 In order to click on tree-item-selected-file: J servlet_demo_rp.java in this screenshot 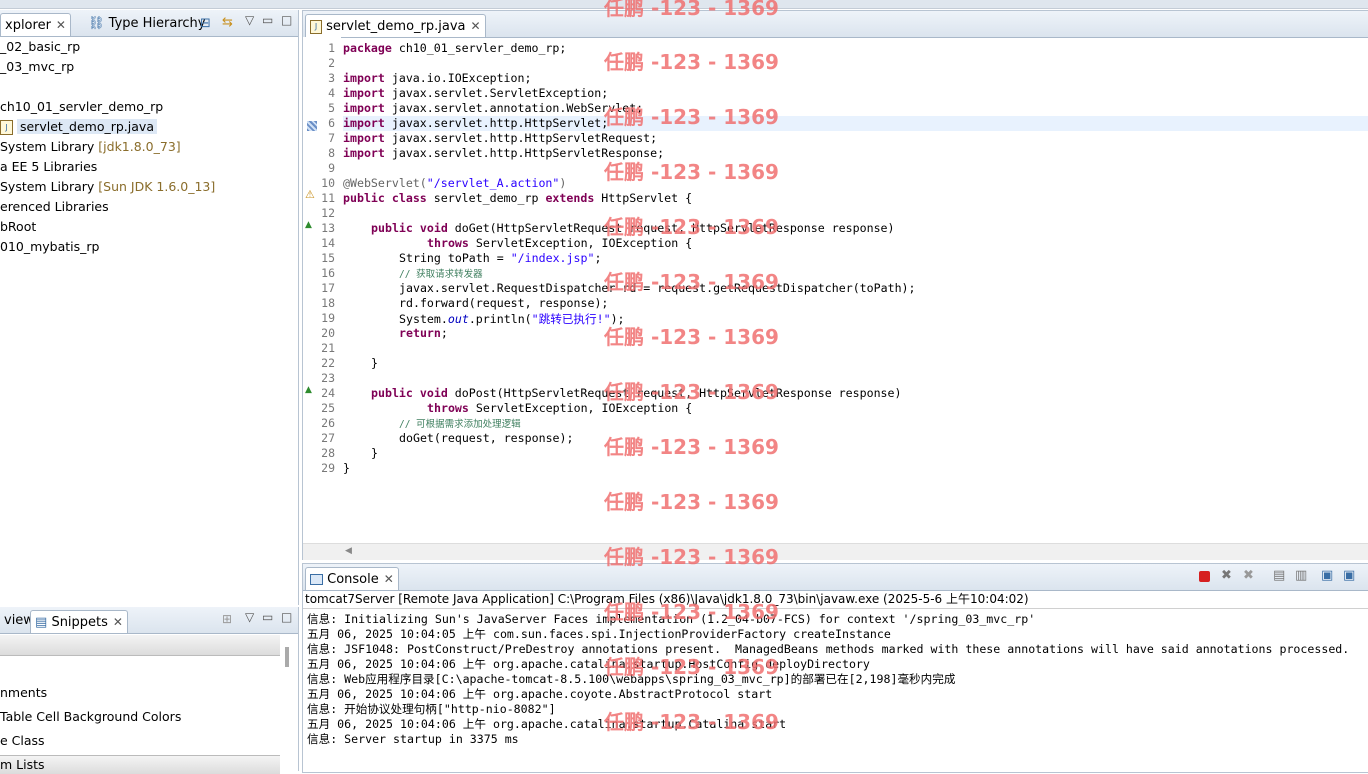, I will do `click(78, 127)`.